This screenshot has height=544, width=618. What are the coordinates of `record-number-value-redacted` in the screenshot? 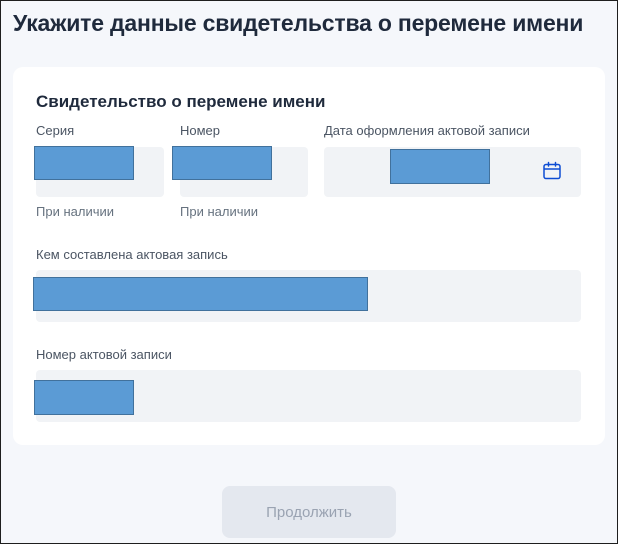 It's located at (84, 397).